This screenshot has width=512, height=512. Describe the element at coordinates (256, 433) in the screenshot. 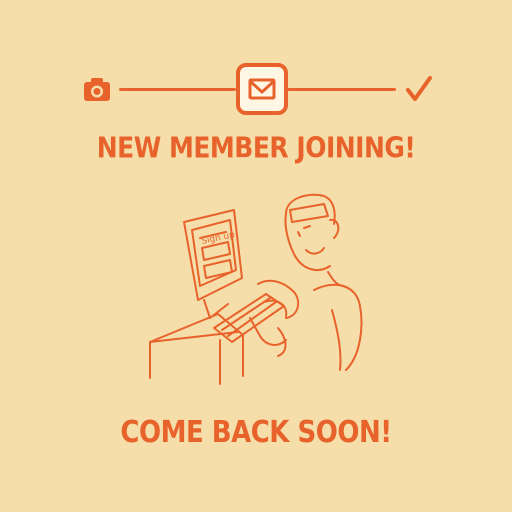

I see `footer-message: COME BACK SOON!` at that location.